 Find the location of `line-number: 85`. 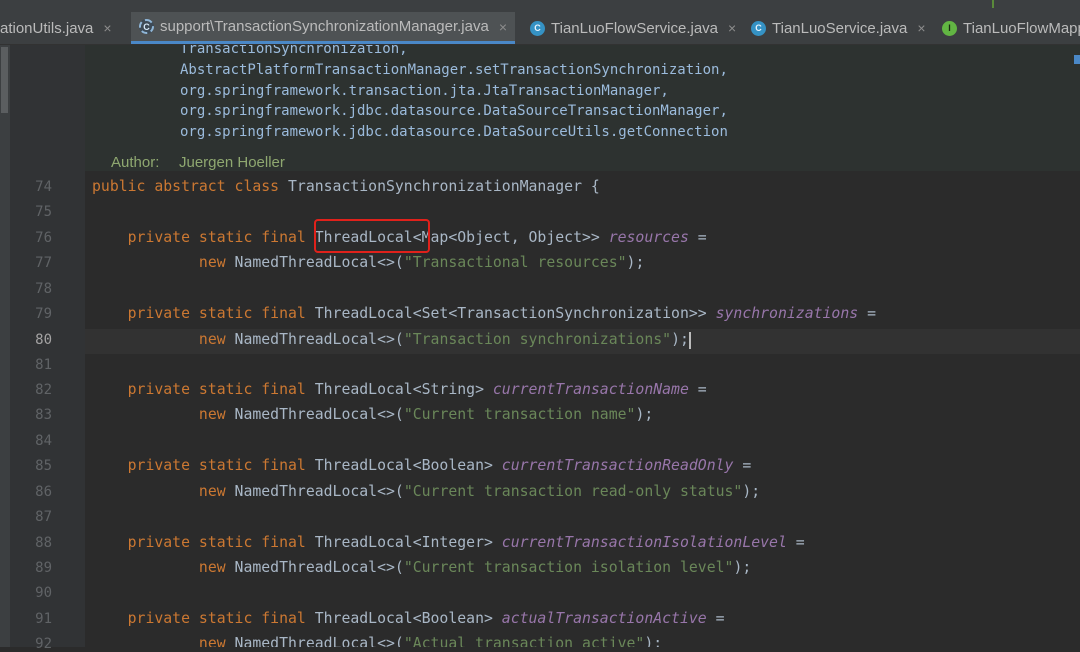

line-number: 85 is located at coordinates (36, 466).